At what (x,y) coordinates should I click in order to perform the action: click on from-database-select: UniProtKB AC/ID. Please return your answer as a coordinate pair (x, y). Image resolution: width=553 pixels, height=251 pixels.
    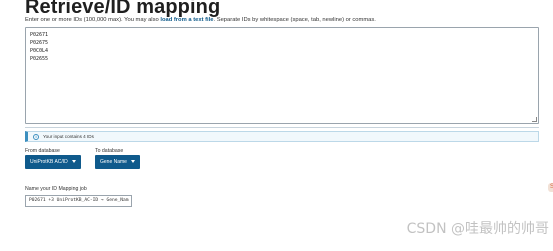
    Looking at the image, I should click on (53, 162).